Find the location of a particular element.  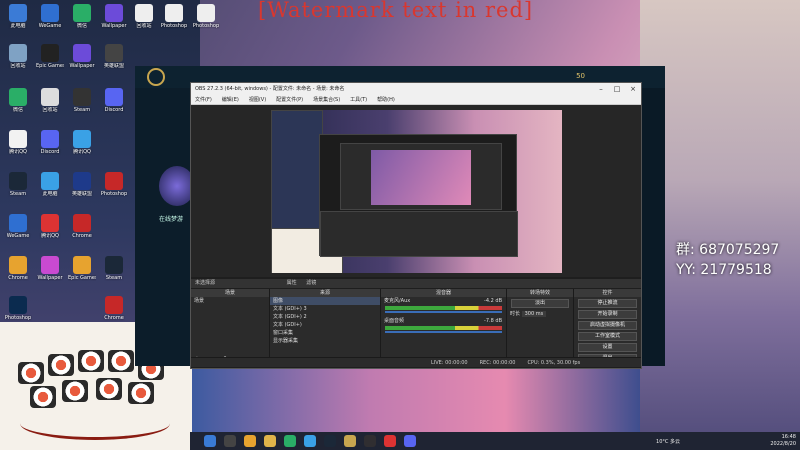

menu-profile: 配置文件(P) is located at coordinates (289, 99).